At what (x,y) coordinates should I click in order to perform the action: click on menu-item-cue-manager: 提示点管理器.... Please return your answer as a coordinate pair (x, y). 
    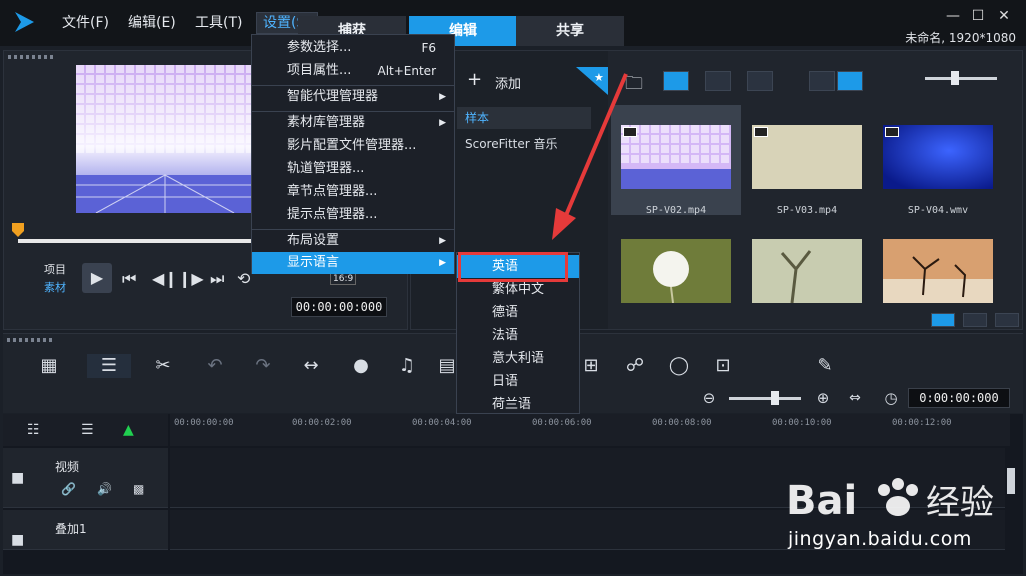
    Looking at the image, I should click on (353, 215).